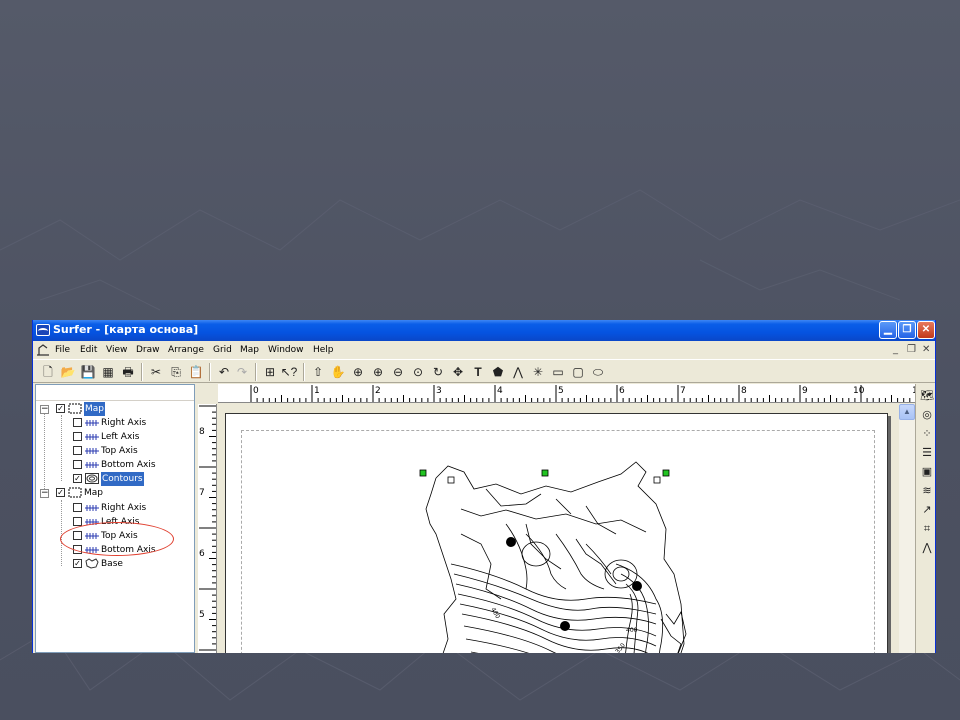  Describe the element at coordinates (128, 372) in the screenshot. I see `print-icon: 🖶` at that location.